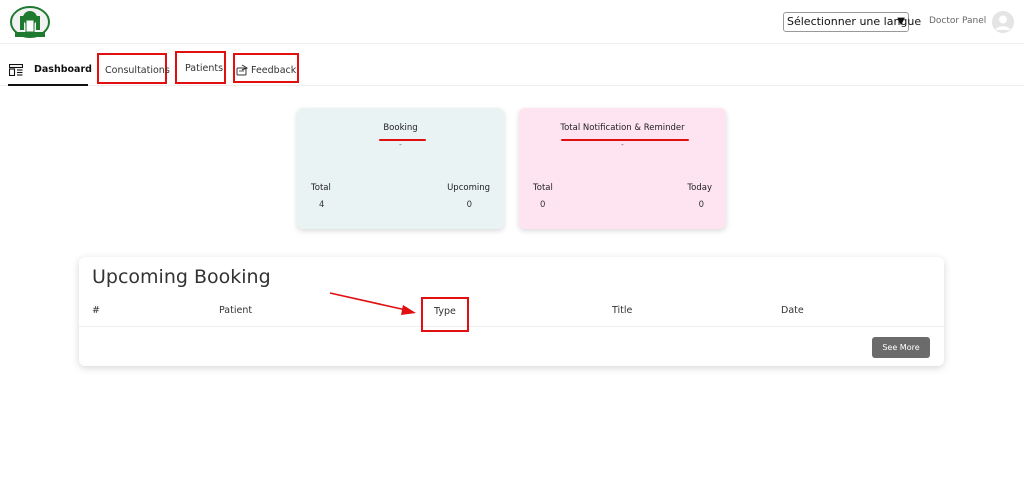 The image size is (1024, 496). Describe the element at coordinates (1003, 22) in the screenshot. I see `avatar-icon` at that location.